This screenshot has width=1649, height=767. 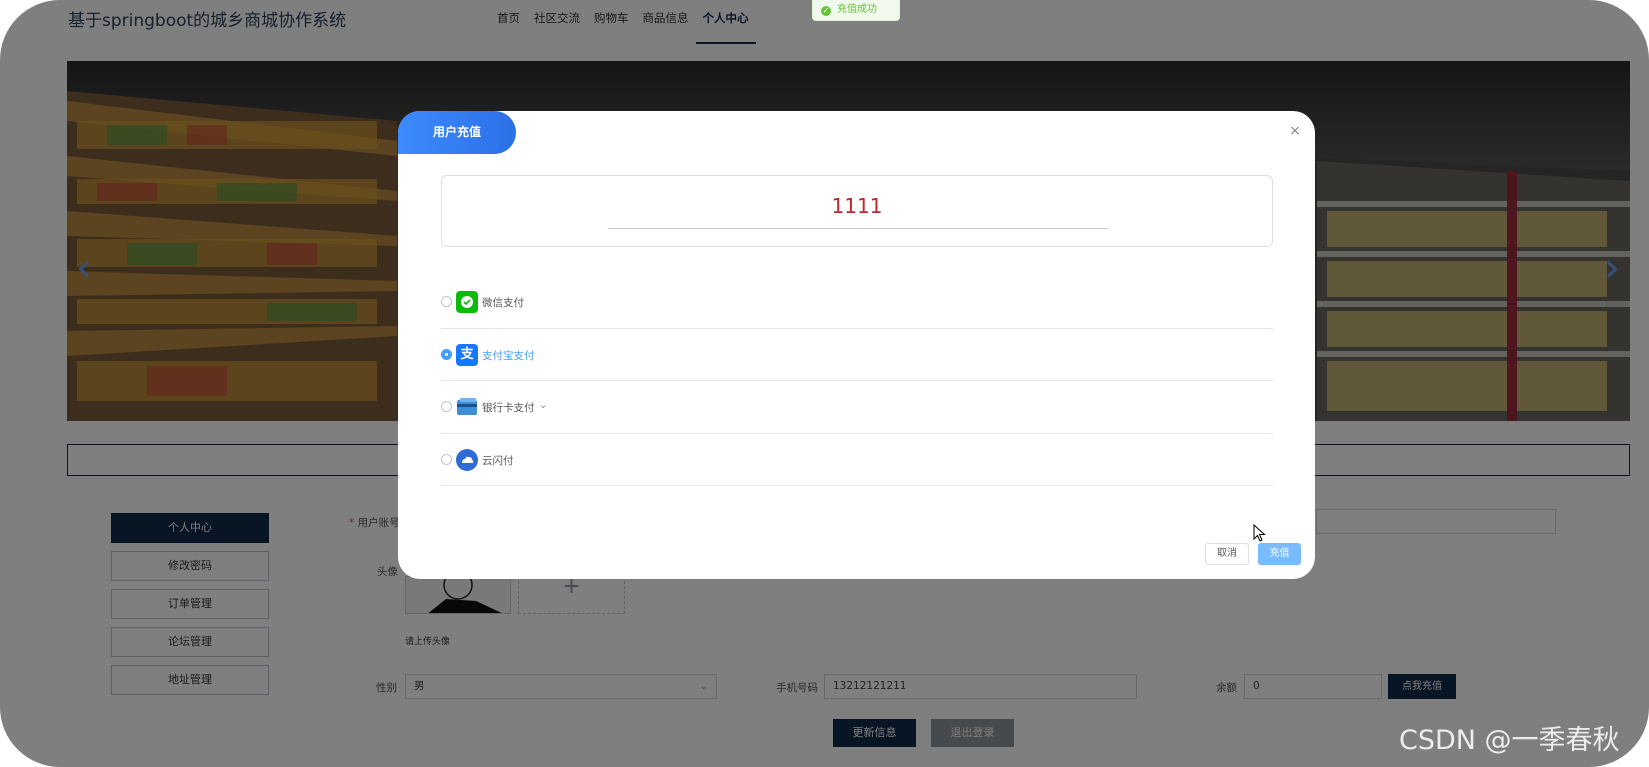 What do you see at coordinates (826, 11) in the screenshot?
I see `success-check-icon: ✓` at bounding box center [826, 11].